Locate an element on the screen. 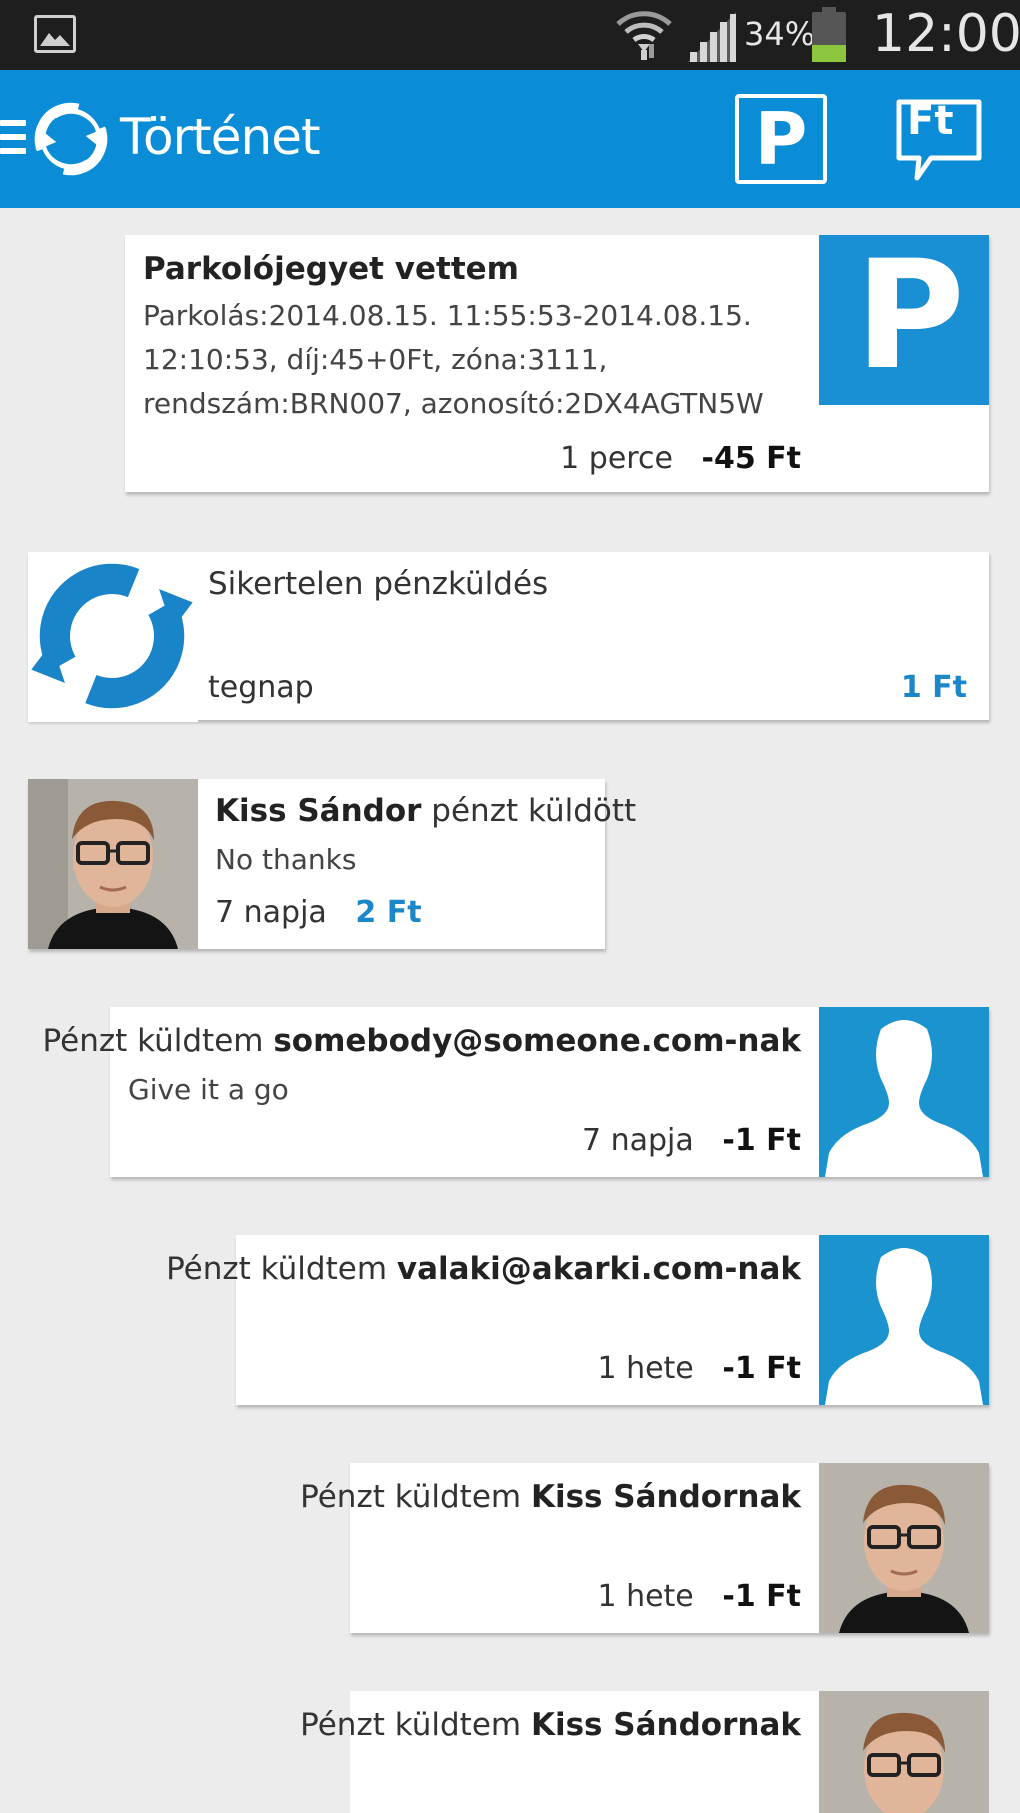 The height and width of the screenshot is (1813, 1020). item-meta: 7 napja 2 Ft is located at coordinates (318, 912).